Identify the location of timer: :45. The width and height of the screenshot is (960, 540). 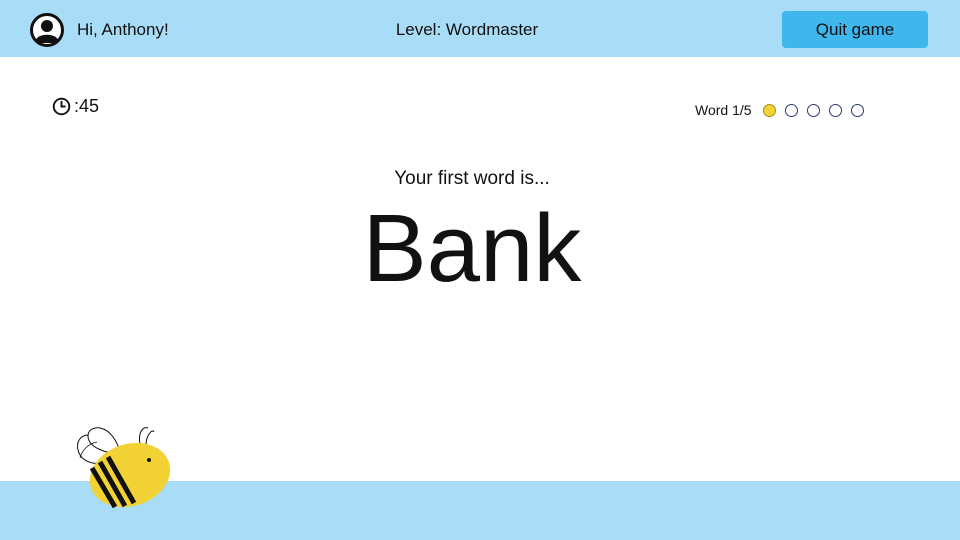
(75, 106).